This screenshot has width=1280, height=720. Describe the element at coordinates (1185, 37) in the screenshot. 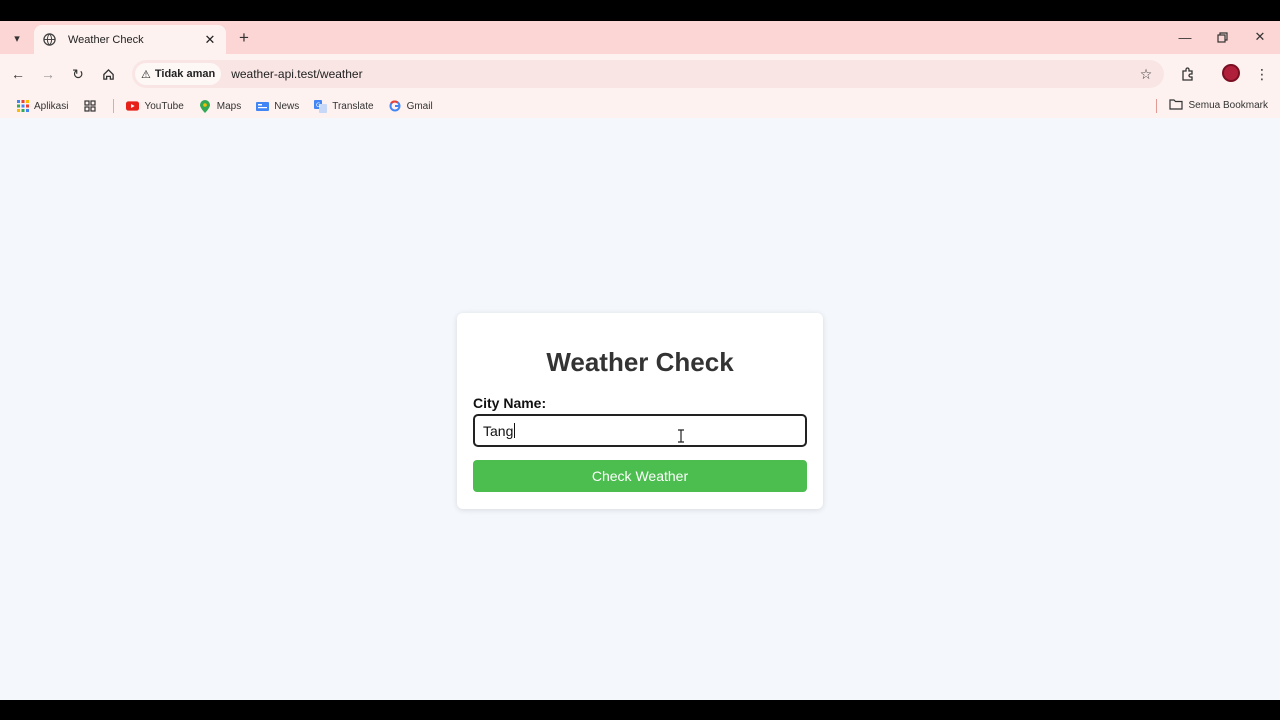

I see `minimize-icon: —` at that location.